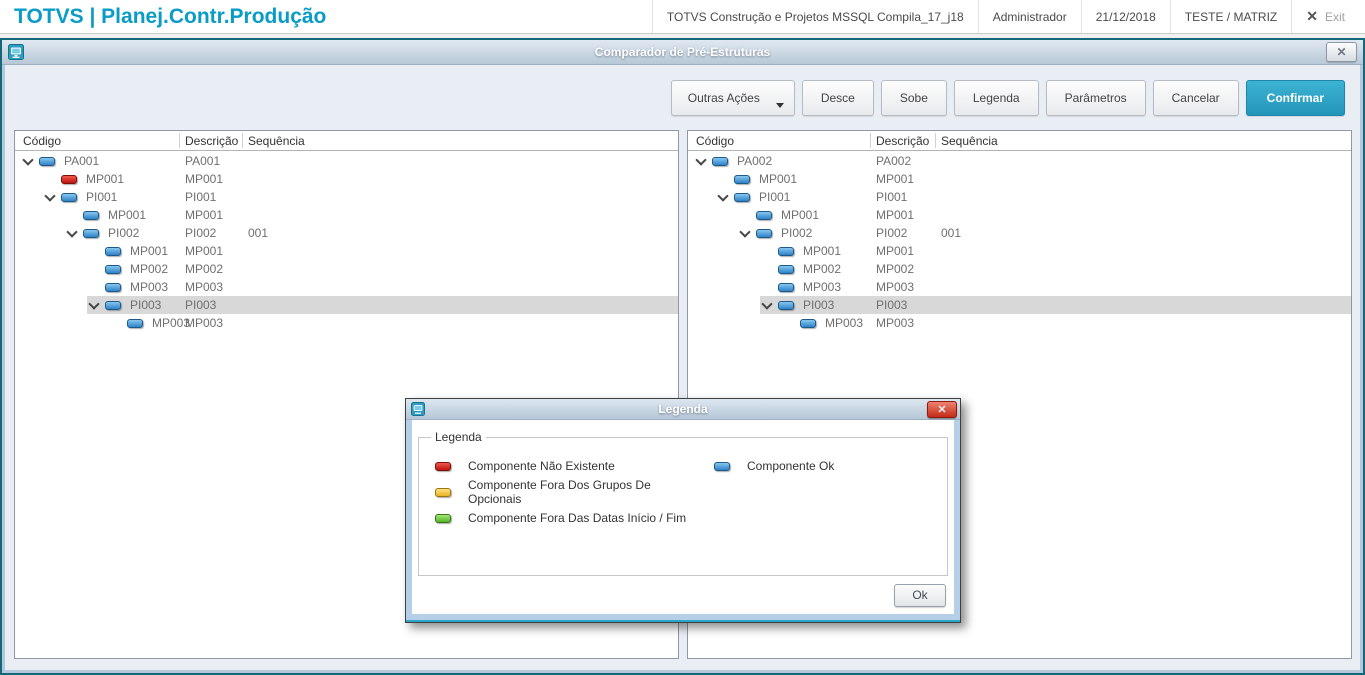  I want to click on exit-label: Exit, so click(1334, 16).